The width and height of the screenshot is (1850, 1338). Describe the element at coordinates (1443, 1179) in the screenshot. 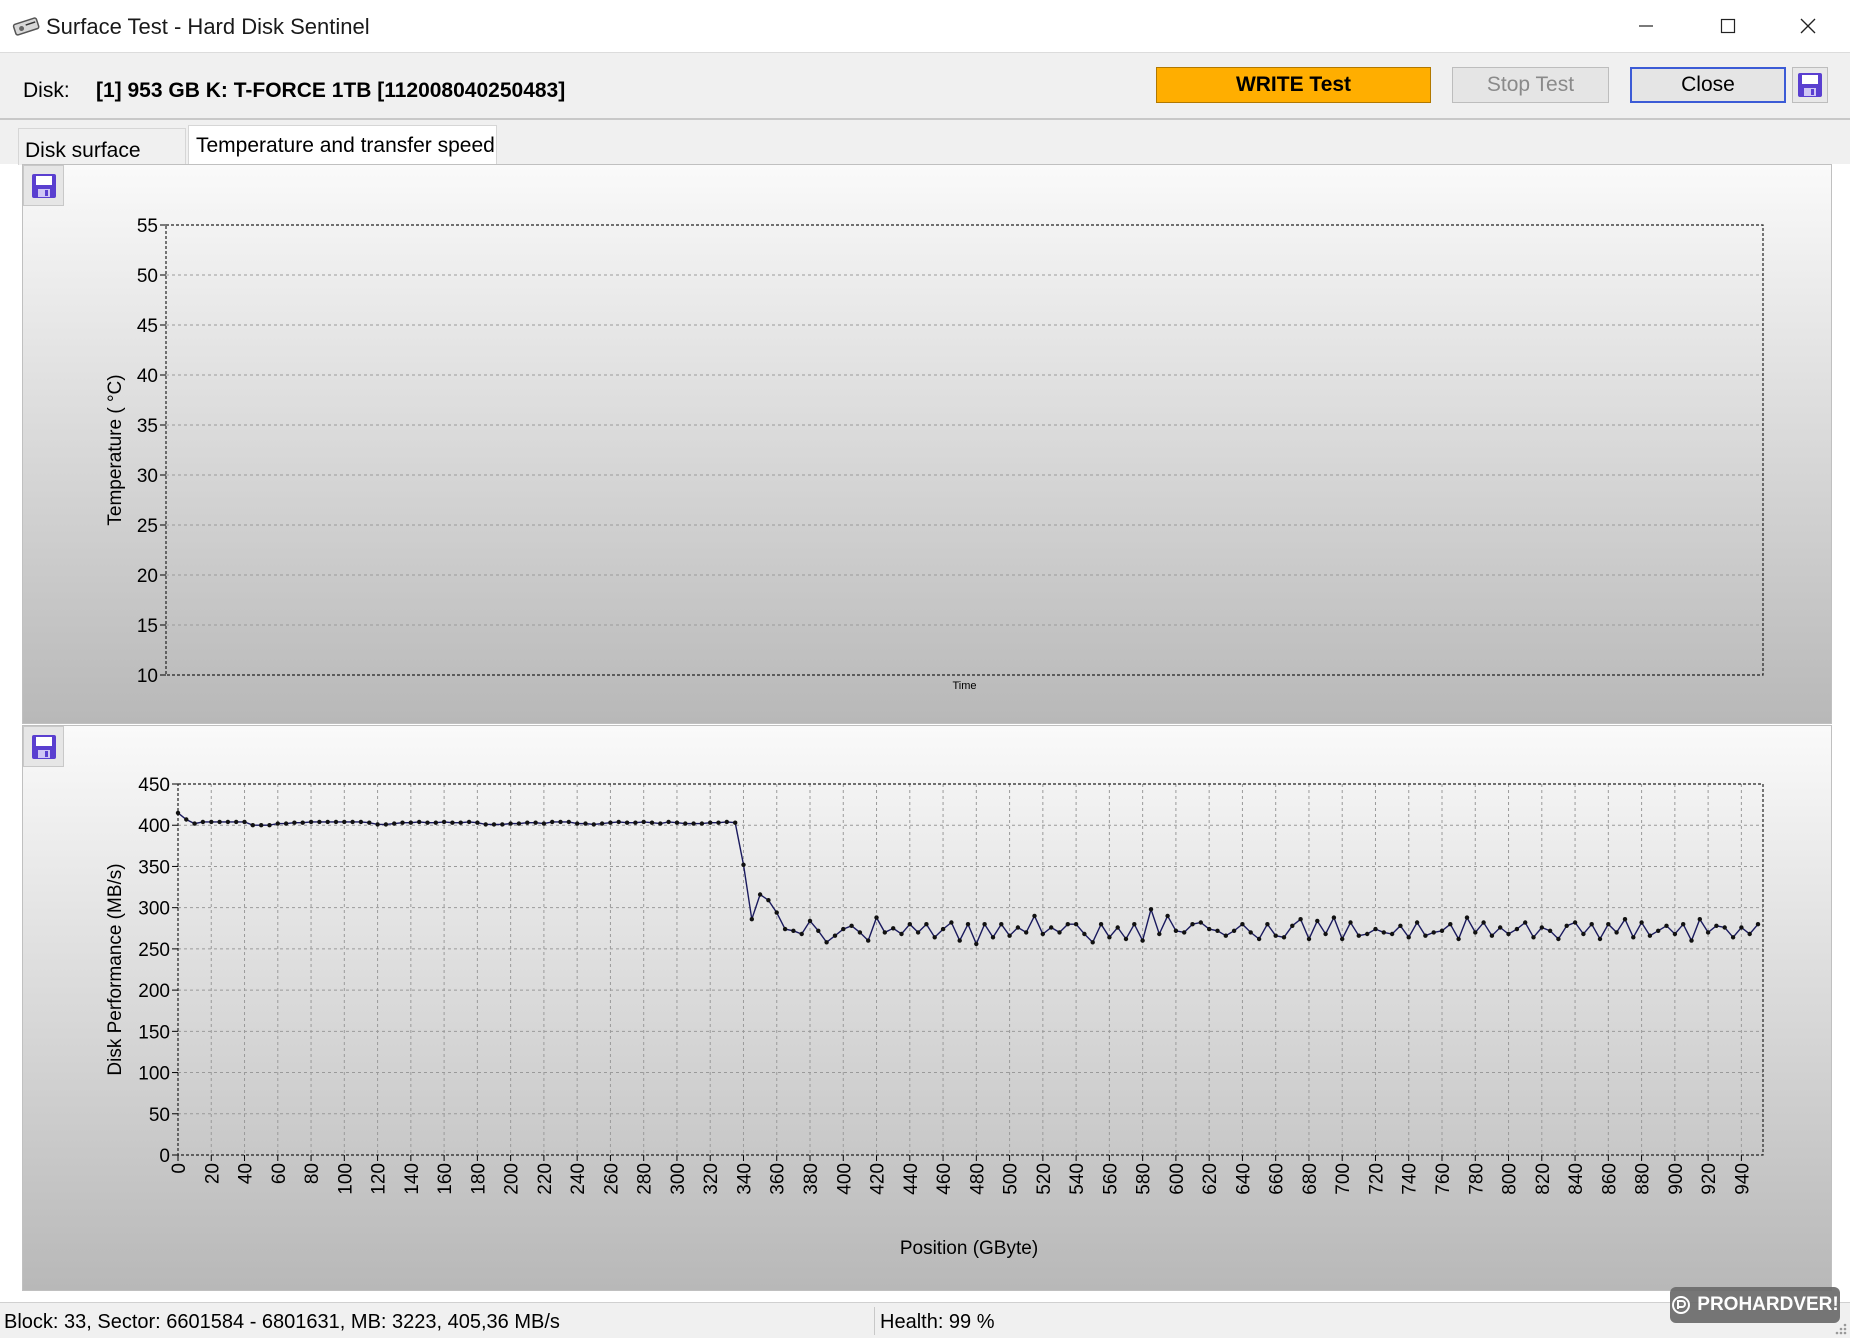

I see `x-tick-label: 760` at that location.